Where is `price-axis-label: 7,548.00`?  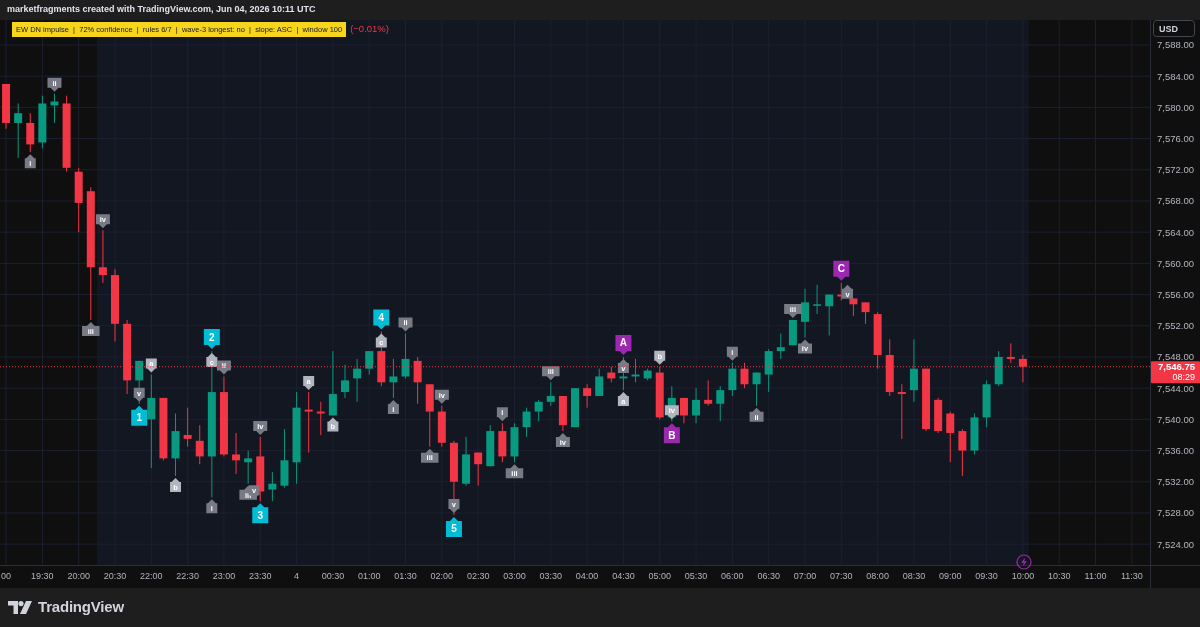
price-axis-label: 7,548.00 is located at coordinates (1175, 357).